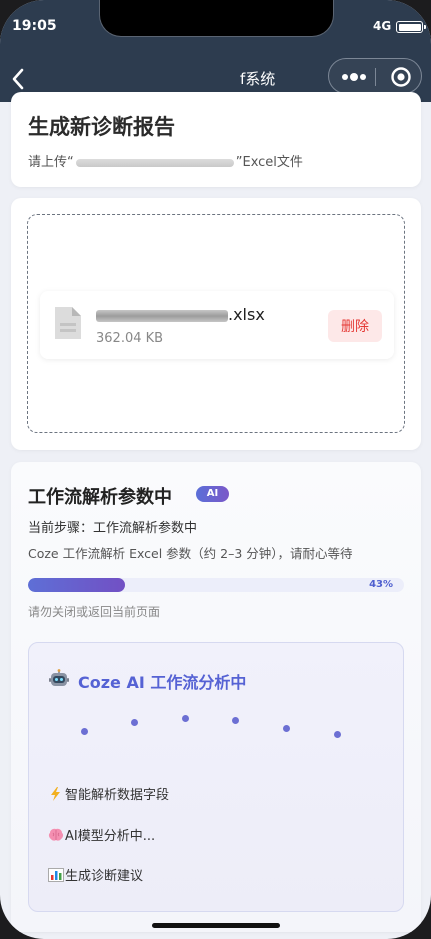  Describe the element at coordinates (113, 528) in the screenshot. I see `current-step: 当前步骤：工作流解析参数中` at that location.